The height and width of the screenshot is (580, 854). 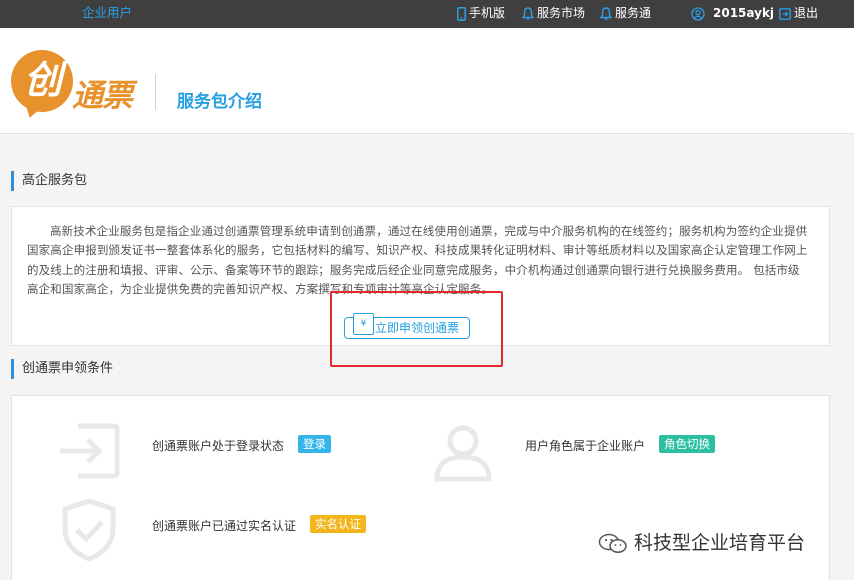 What do you see at coordinates (487, 13) in the screenshot?
I see `mobile-label: 手机版` at bounding box center [487, 13].